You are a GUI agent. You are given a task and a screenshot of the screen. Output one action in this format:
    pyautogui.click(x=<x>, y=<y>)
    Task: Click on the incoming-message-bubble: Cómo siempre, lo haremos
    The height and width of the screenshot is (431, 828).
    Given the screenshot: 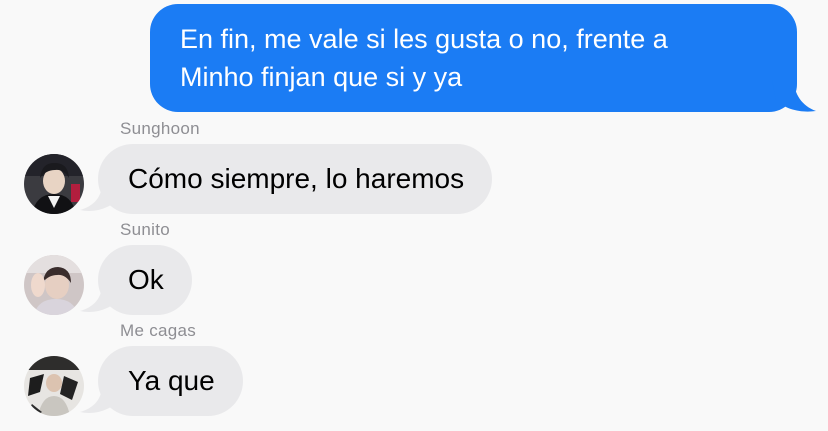 What is the action you would take?
    pyautogui.click(x=295, y=179)
    